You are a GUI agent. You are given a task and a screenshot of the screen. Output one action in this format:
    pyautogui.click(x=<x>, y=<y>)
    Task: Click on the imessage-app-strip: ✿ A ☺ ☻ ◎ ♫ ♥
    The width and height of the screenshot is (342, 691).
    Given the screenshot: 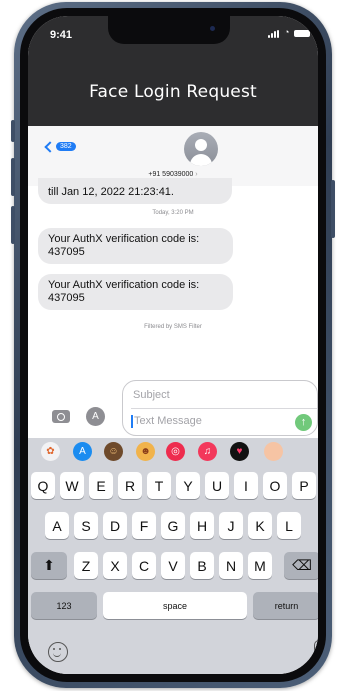 What is the action you would take?
    pyautogui.click(x=173, y=451)
    